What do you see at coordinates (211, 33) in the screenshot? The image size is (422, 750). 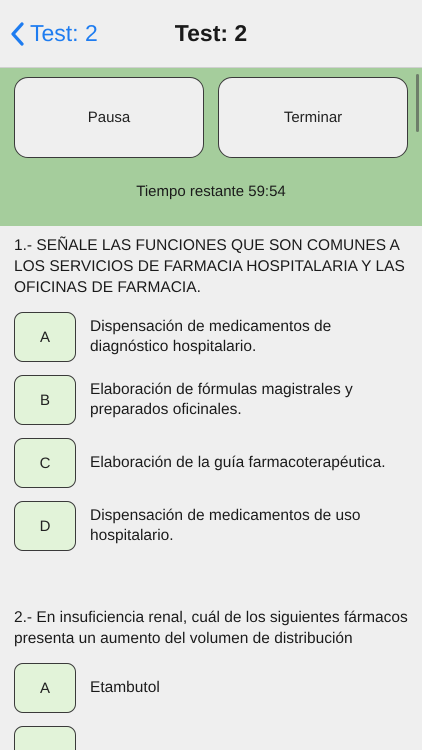 I see `page-title: Test: 2` at bounding box center [211, 33].